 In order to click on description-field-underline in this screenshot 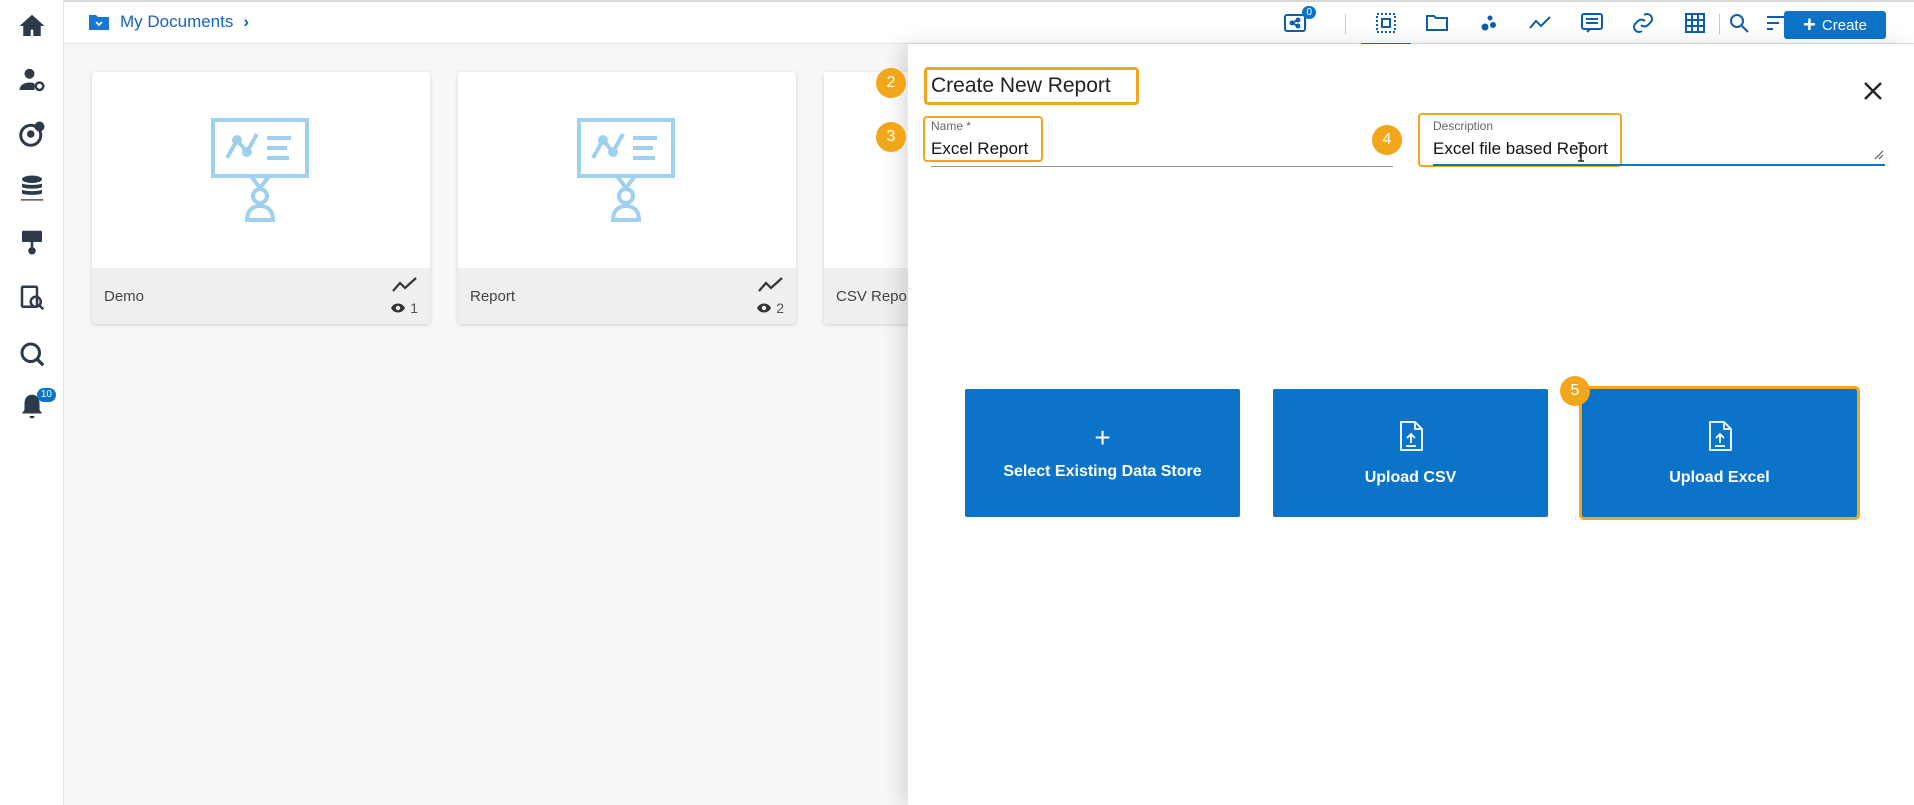, I will do `click(1659, 165)`.